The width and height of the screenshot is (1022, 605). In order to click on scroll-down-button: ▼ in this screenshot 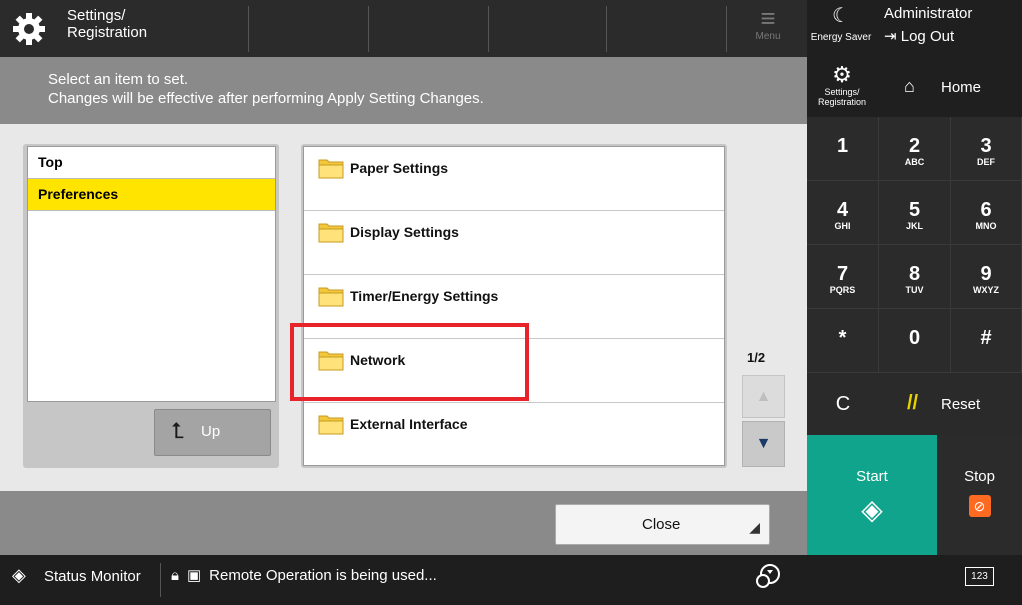, I will do `click(763, 444)`.